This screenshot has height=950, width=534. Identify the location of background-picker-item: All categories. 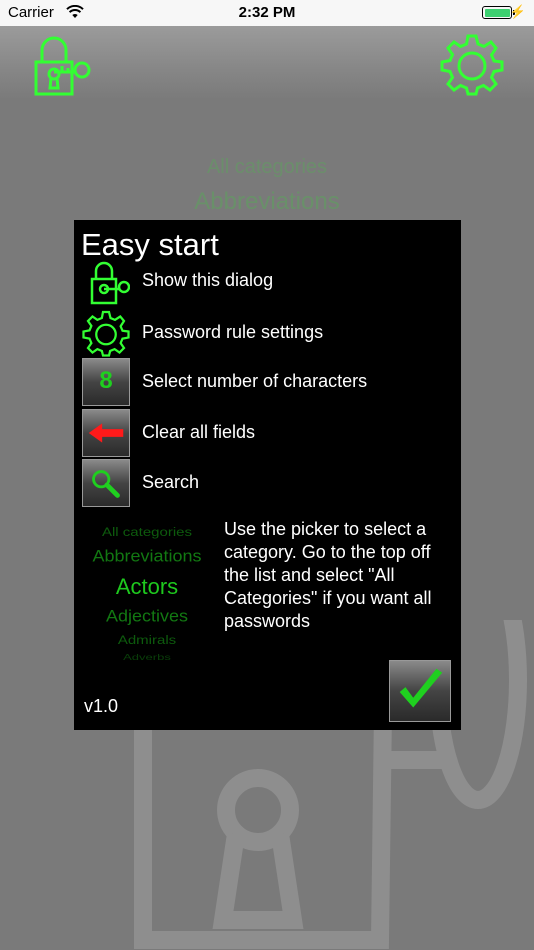
(267, 167).